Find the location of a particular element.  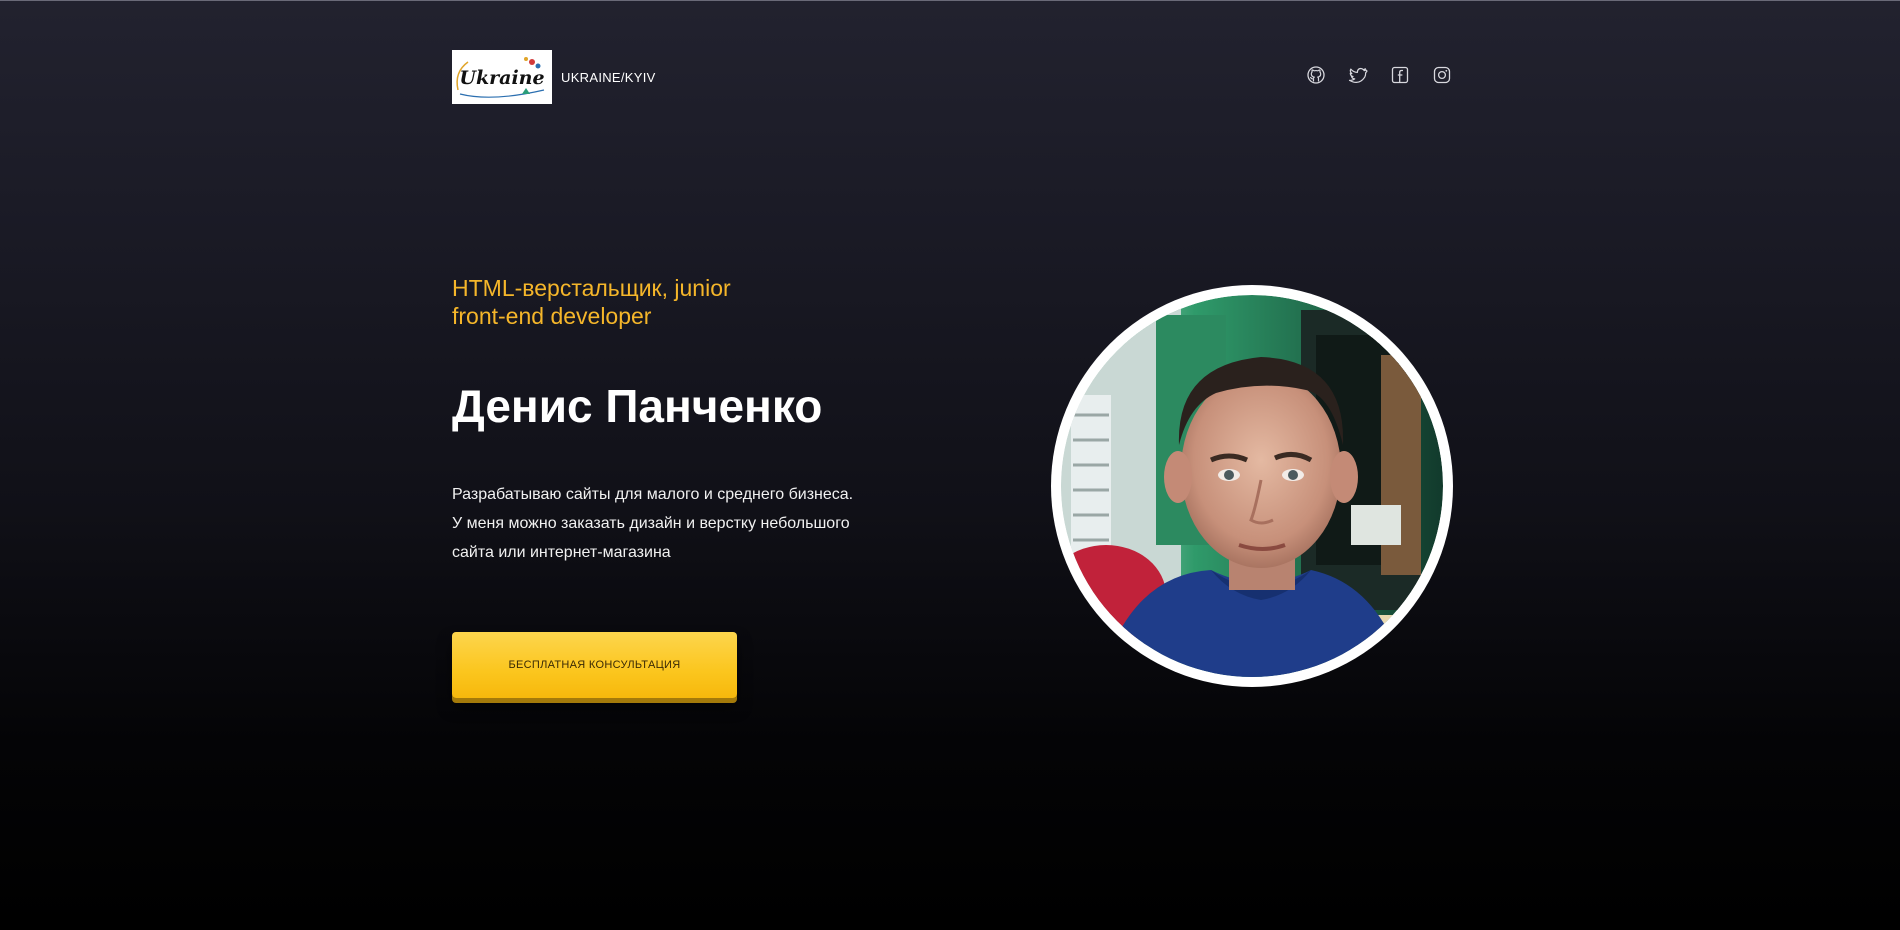

twitter-link is located at coordinates (1358, 75).